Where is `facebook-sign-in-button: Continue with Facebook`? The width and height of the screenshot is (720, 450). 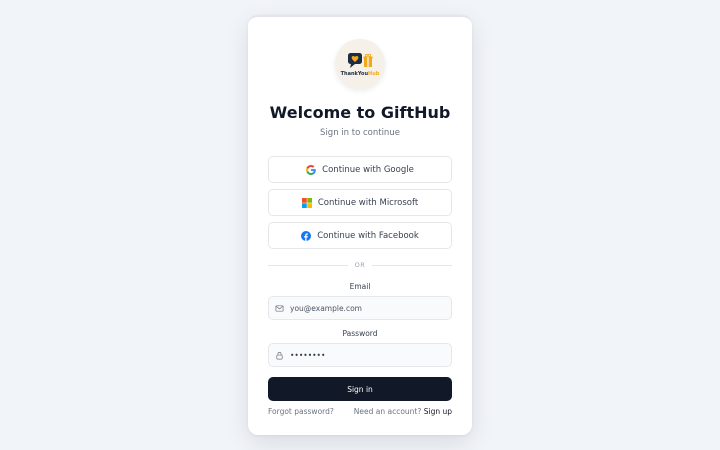
facebook-sign-in-button: Continue with Facebook is located at coordinates (360, 235).